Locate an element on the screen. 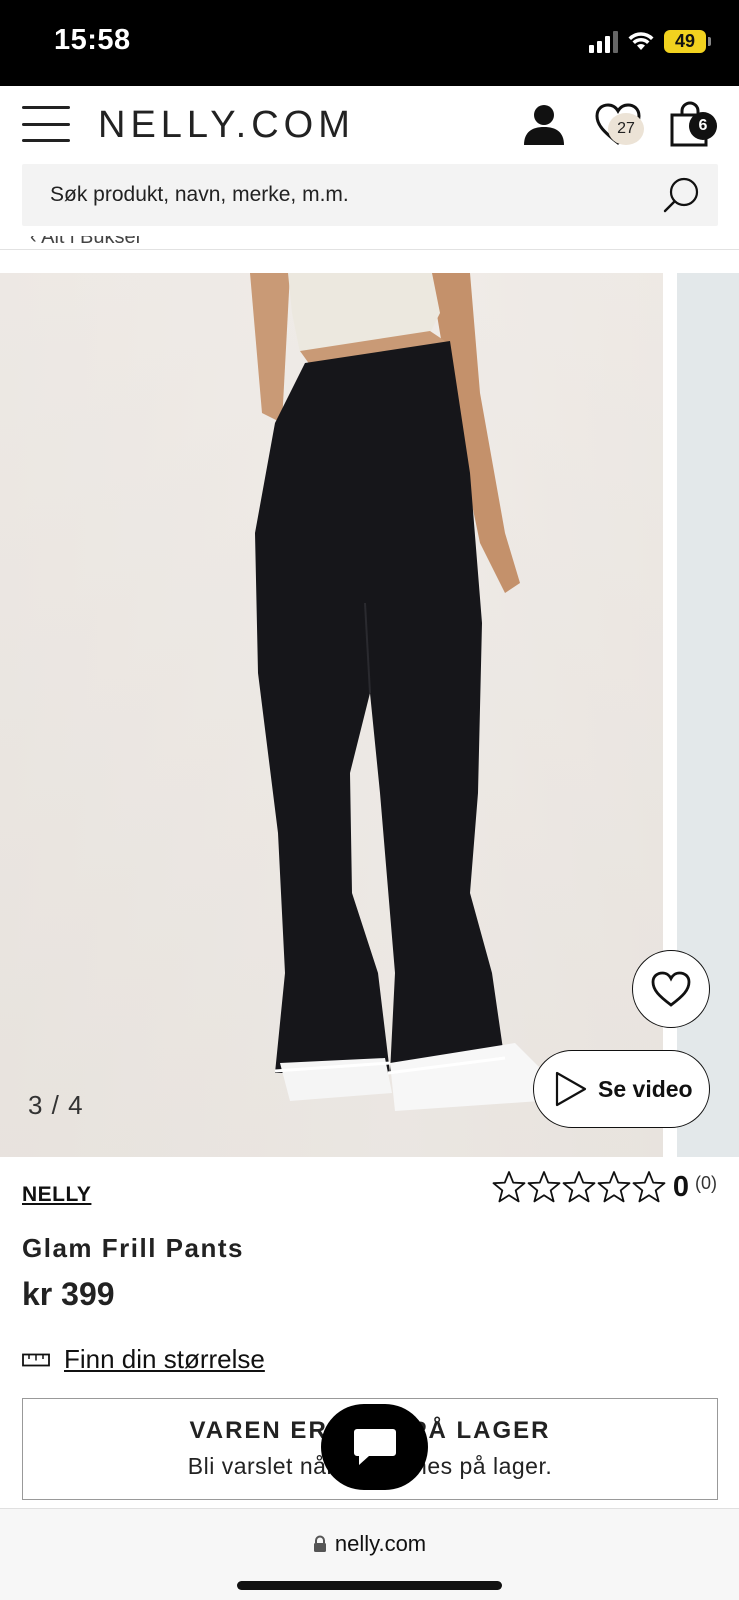 The height and width of the screenshot is (1600, 739). search-input is located at coordinates (342, 195).